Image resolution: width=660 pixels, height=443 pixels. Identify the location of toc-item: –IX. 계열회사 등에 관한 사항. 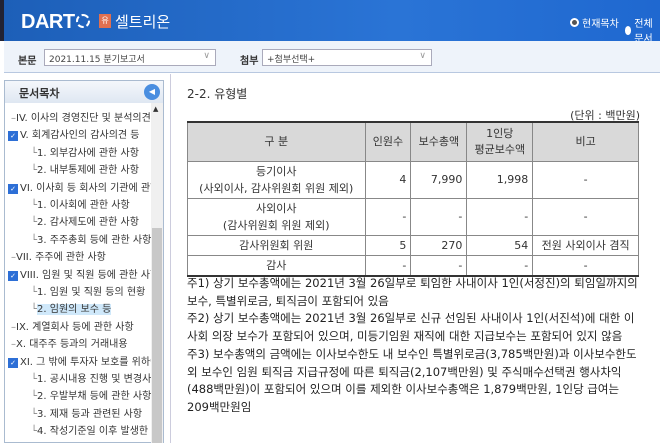
(72, 328).